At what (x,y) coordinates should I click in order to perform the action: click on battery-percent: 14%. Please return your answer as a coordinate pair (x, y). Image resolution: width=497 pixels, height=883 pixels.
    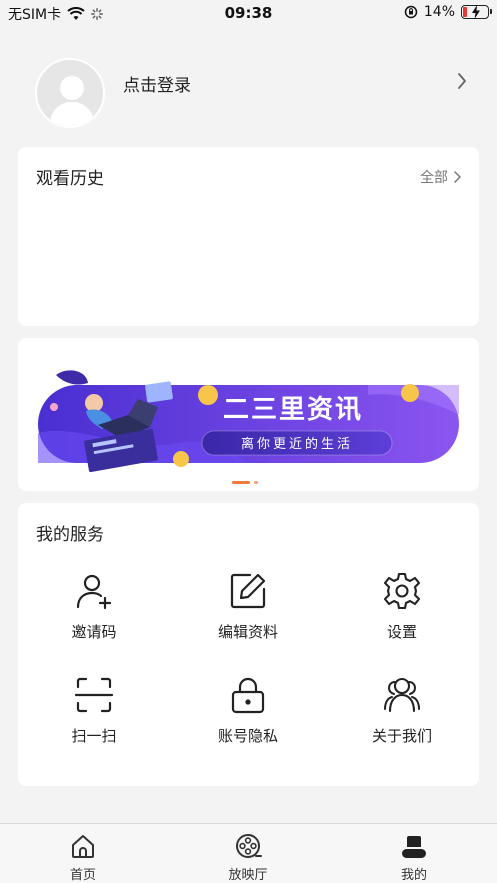
    Looking at the image, I should click on (439, 12).